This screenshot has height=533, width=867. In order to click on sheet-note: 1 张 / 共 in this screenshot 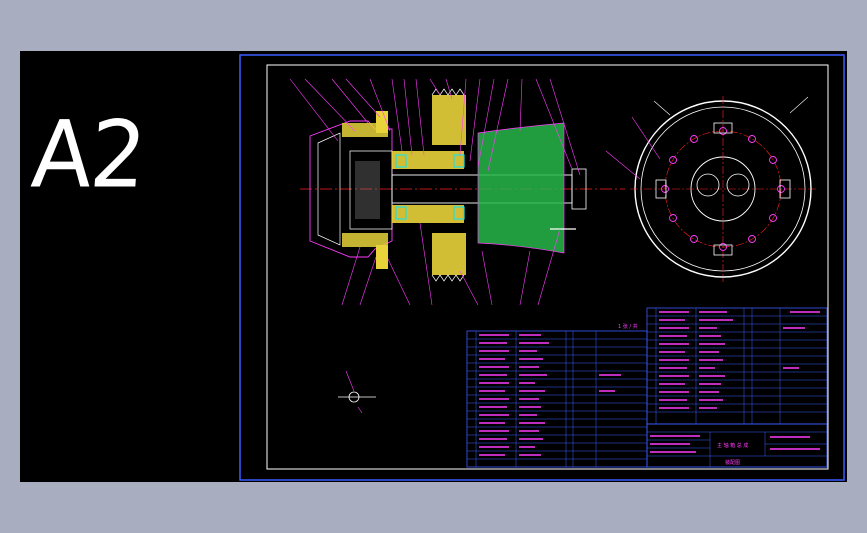, I will do `click(628, 326)`.